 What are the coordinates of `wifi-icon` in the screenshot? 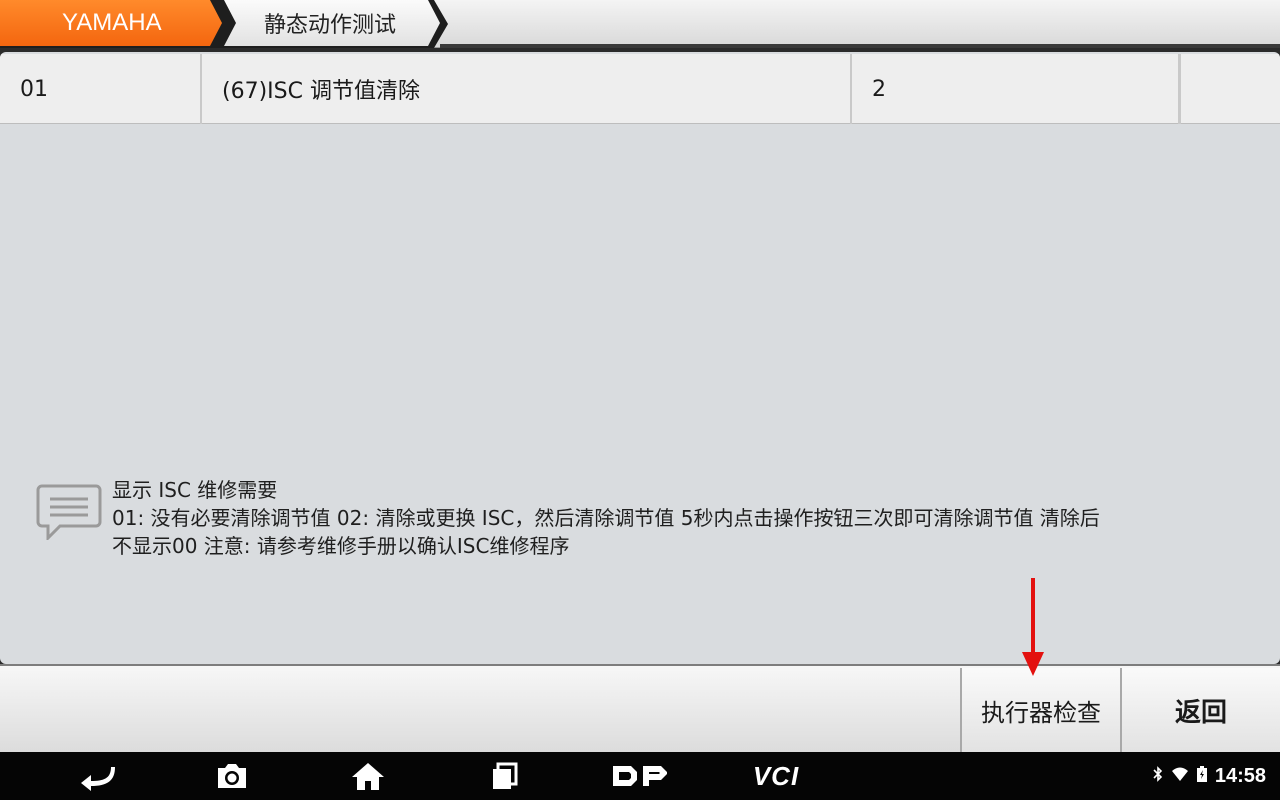 It's located at (1180, 776).